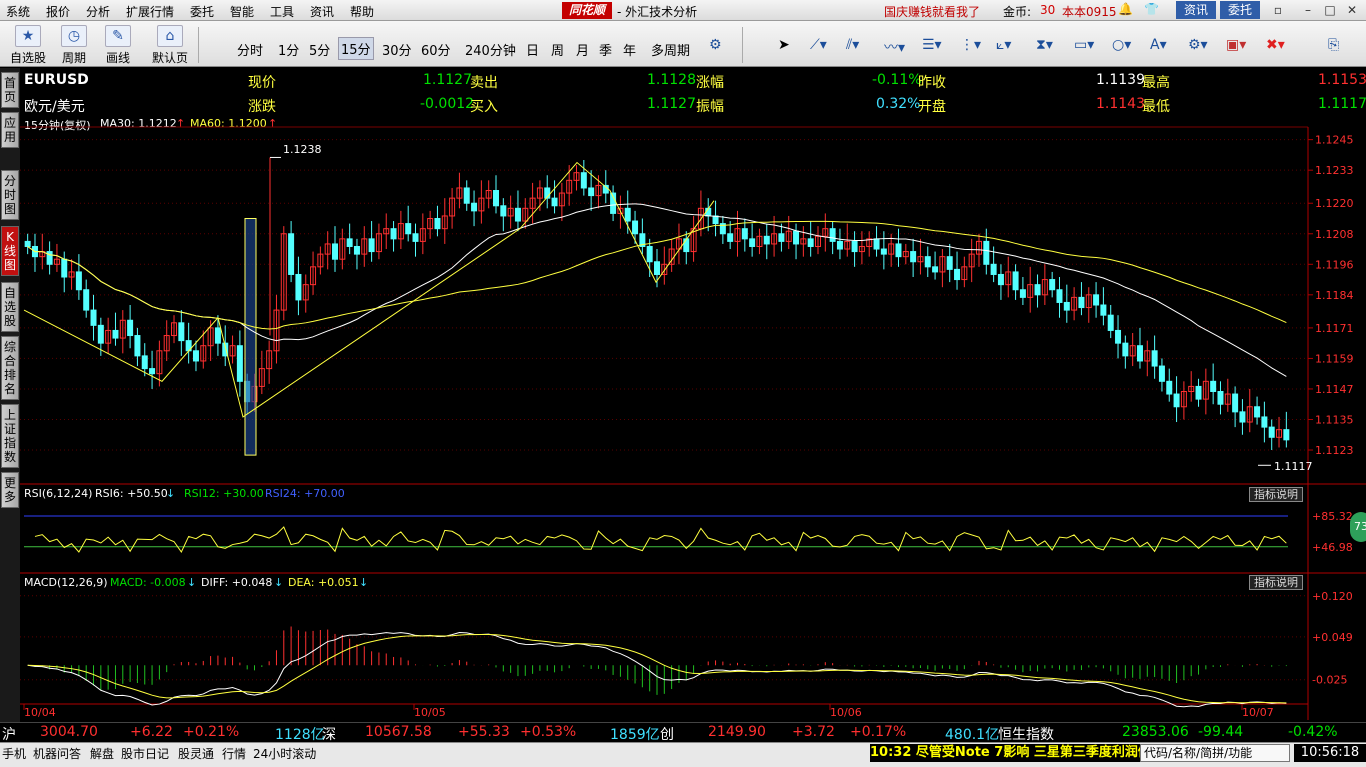 The image size is (1366, 767). Describe the element at coordinates (14, 753) in the screenshot. I see `bottom-mobile: 手机` at that location.